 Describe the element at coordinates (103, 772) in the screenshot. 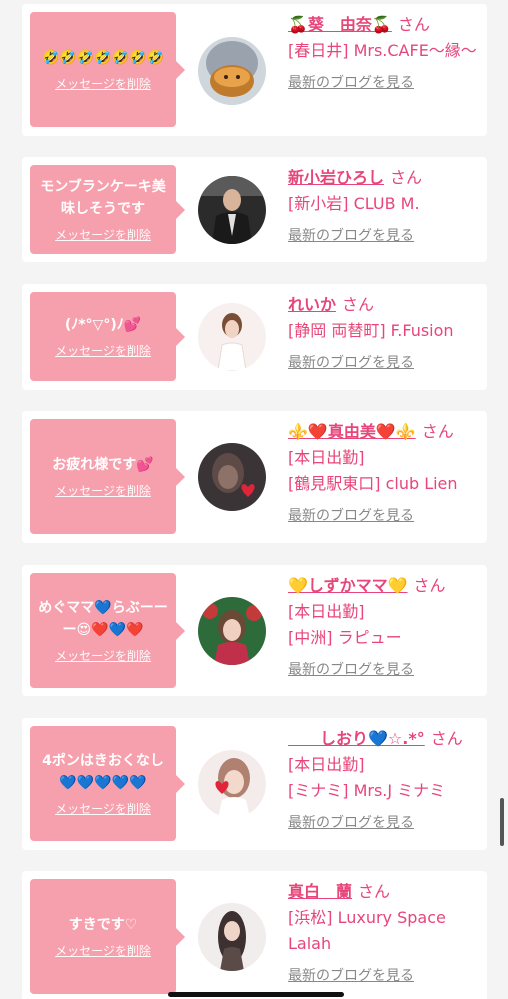

I see `message-text: 4ポンはきおくなし💙💙💙💙💙` at that location.